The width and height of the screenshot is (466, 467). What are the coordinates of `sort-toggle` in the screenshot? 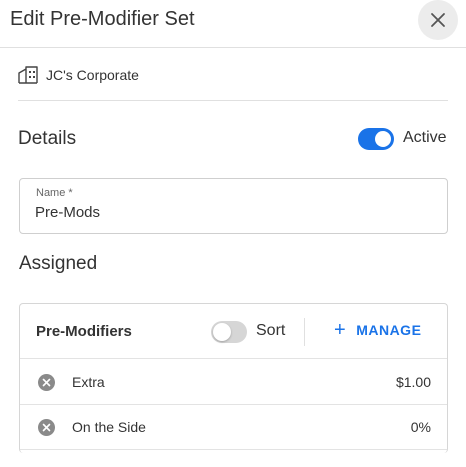 It's located at (229, 332).